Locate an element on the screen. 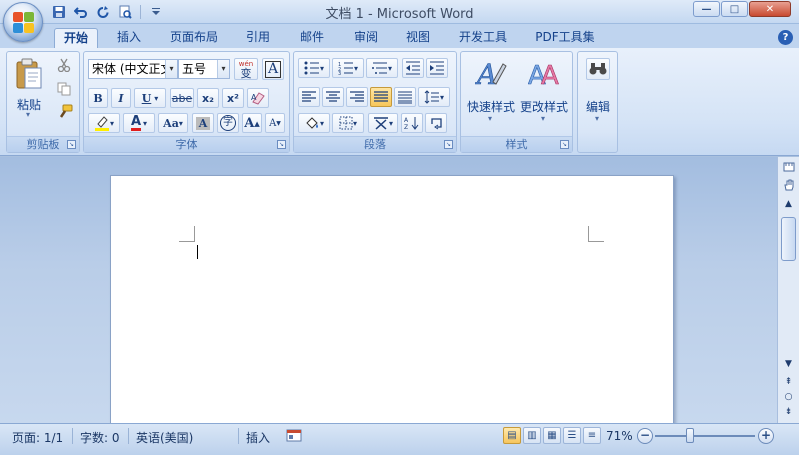 This screenshot has height=455, width=799. italic-button: I is located at coordinates (121, 98).